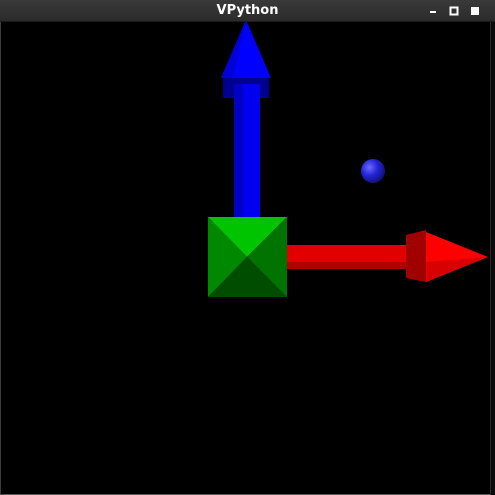 The height and width of the screenshot is (495, 495). I want to click on close-button, so click(475, 11).